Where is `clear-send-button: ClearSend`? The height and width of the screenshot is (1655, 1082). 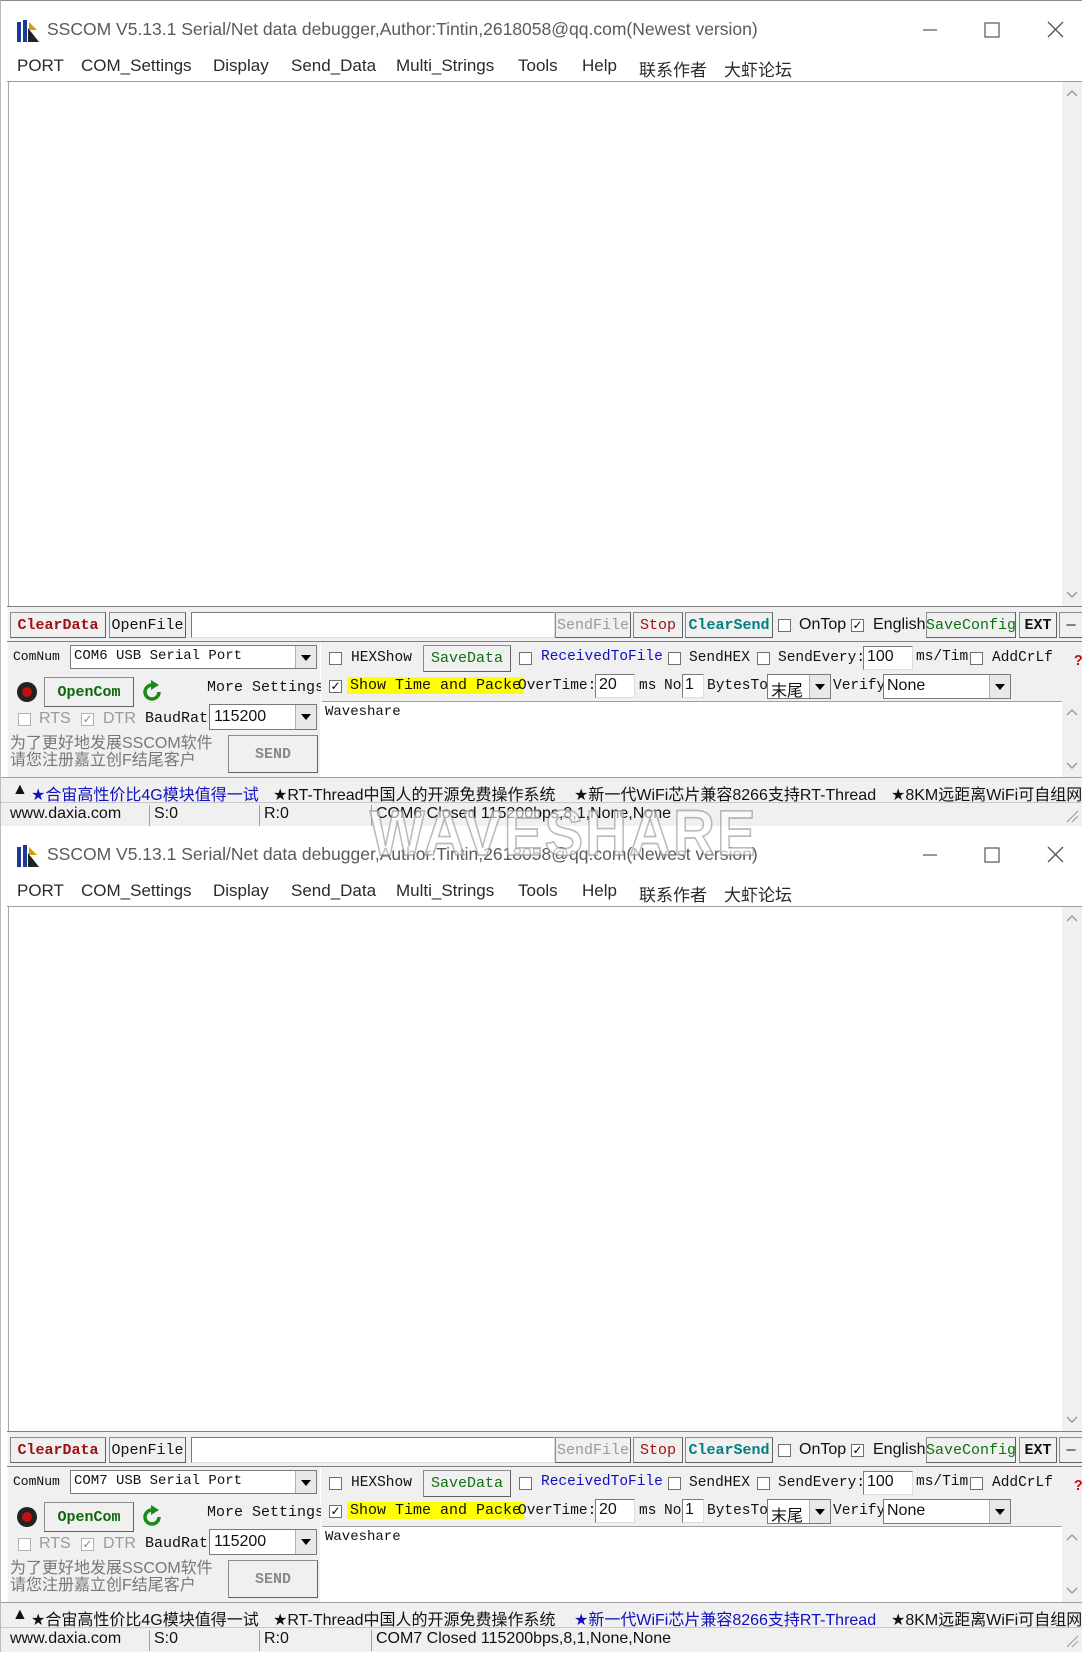 clear-send-button: ClearSend is located at coordinates (729, 1450).